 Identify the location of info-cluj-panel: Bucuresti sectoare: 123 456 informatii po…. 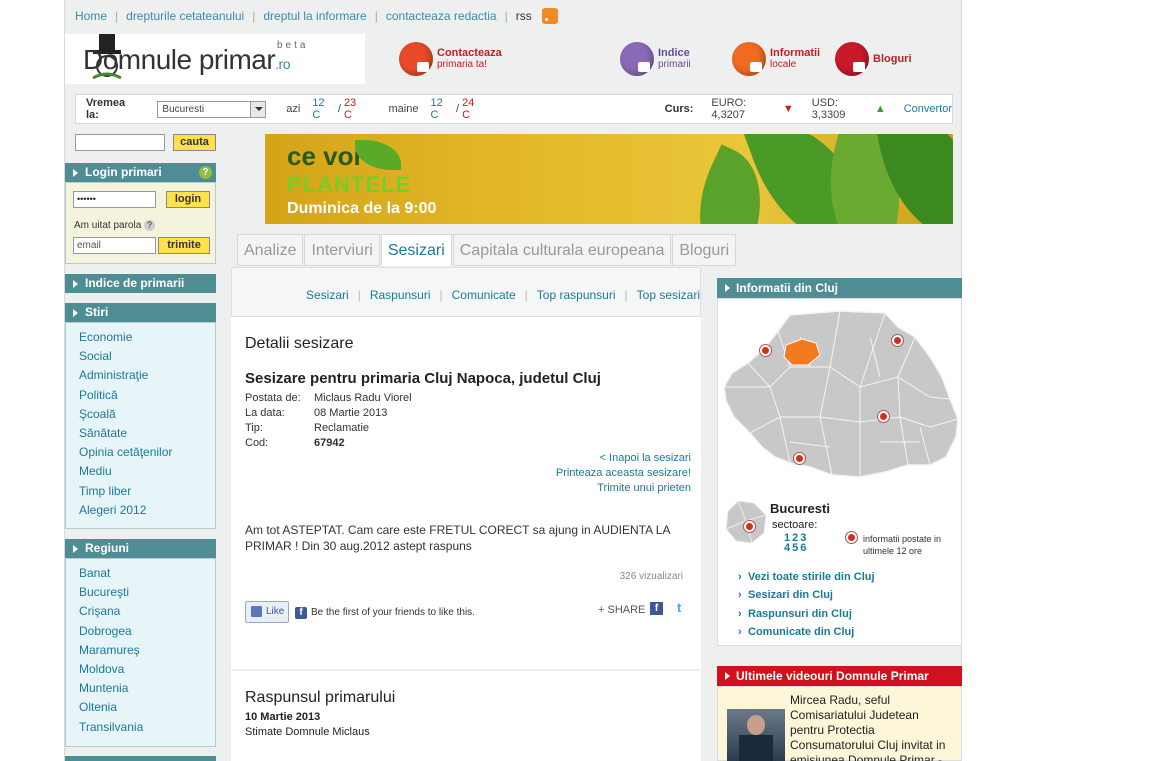
(839, 472).